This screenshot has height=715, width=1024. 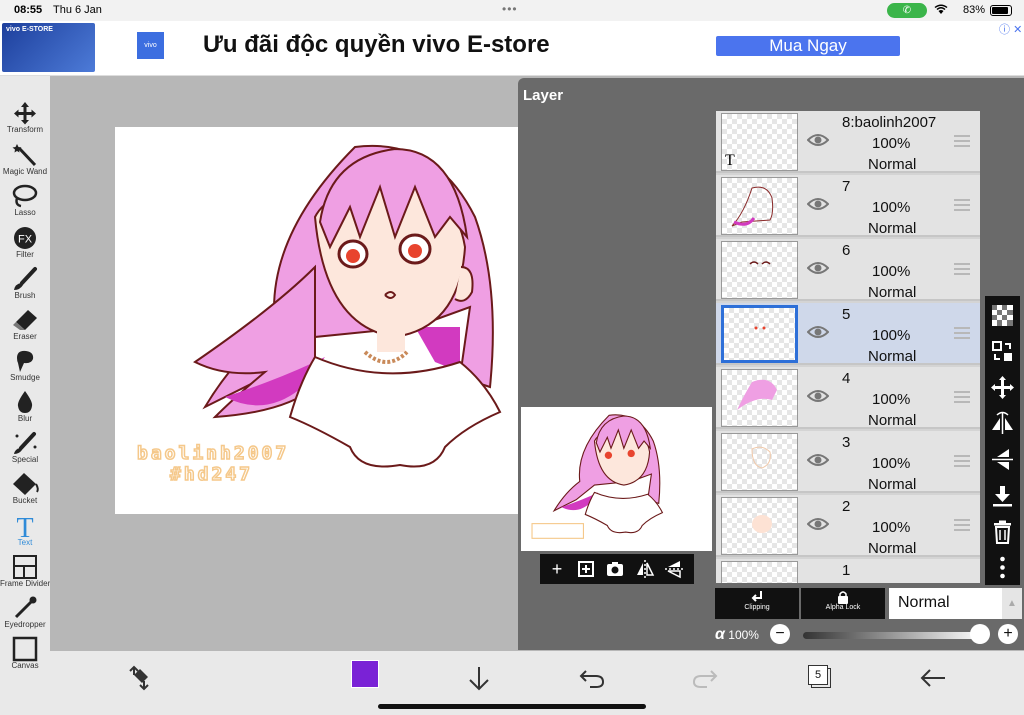 I want to click on phone-call-icon: ✆, so click(x=907, y=10).